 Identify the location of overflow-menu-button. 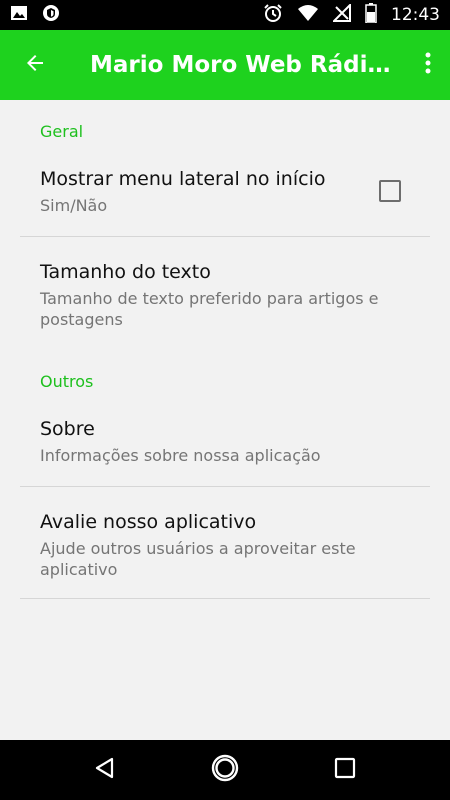
(428, 65).